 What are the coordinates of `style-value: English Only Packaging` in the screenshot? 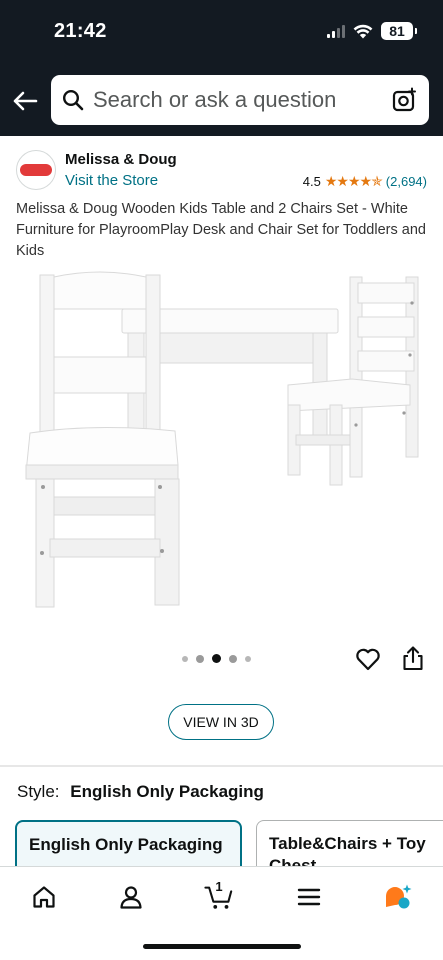 It's located at (167, 791).